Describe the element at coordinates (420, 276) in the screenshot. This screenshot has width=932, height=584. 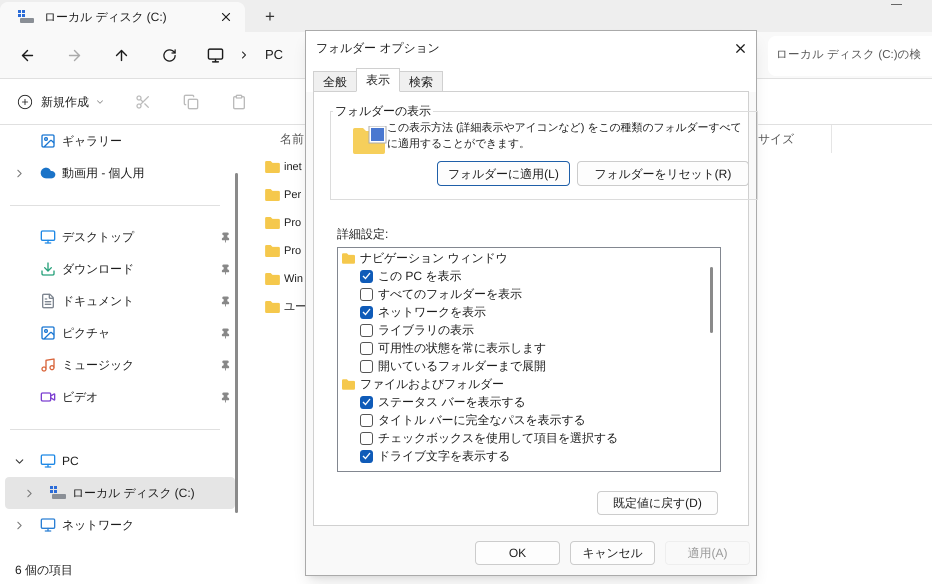
I see `setting-label: この PC を表示` at that location.